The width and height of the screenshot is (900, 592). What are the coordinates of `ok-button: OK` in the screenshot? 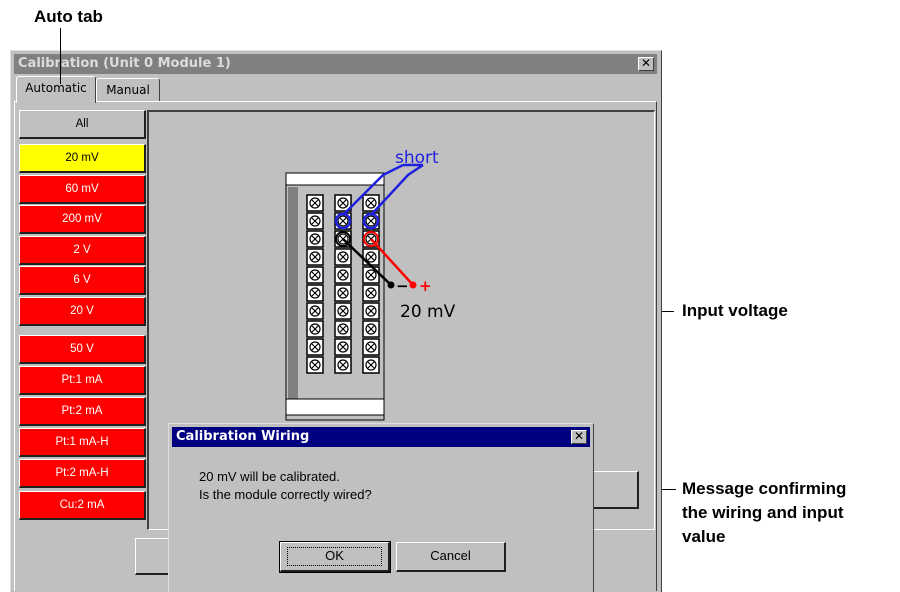 It's located at (335, 557).